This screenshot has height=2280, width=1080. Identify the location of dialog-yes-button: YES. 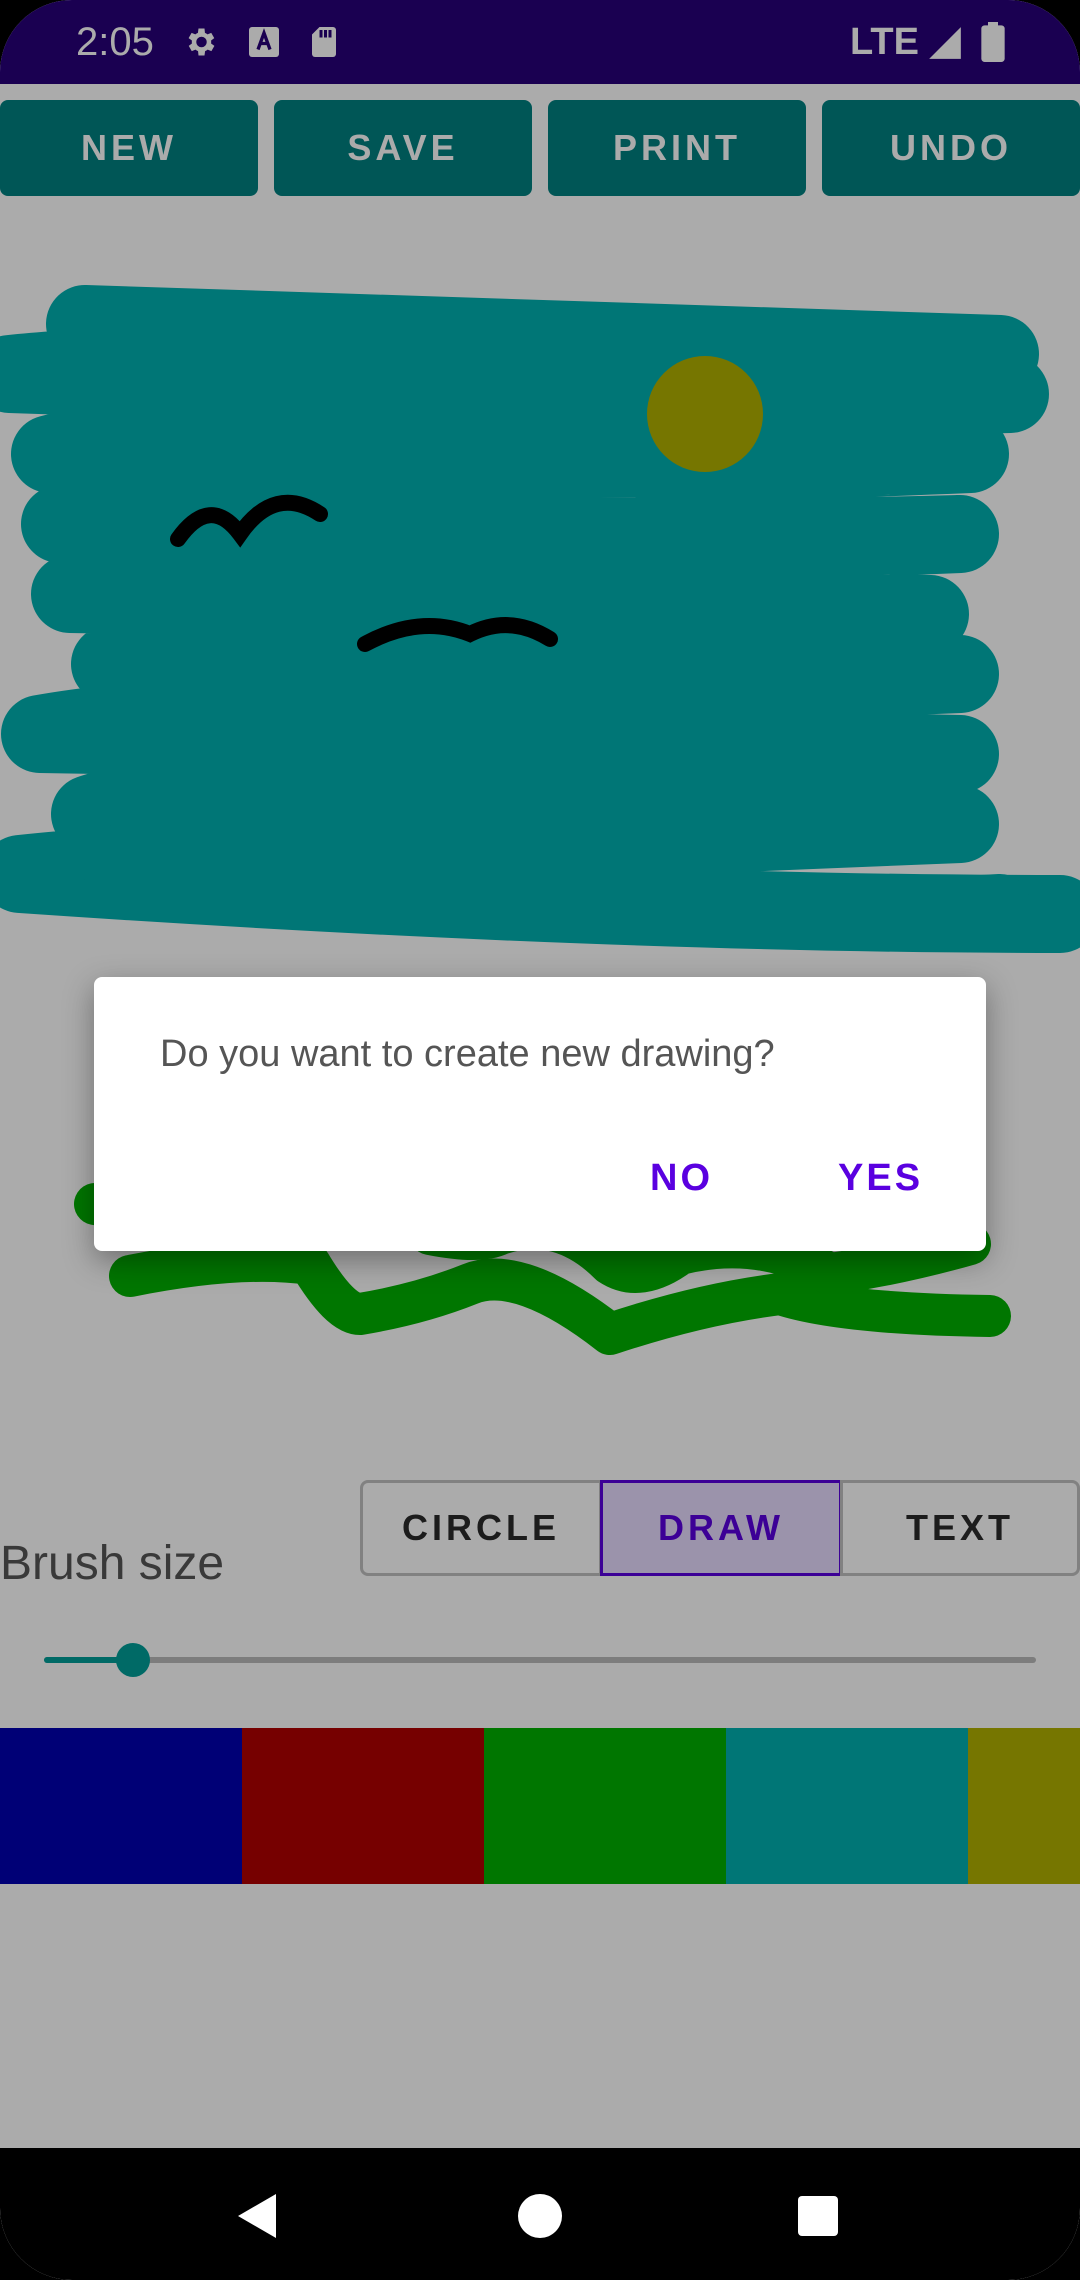
(880, 1178).